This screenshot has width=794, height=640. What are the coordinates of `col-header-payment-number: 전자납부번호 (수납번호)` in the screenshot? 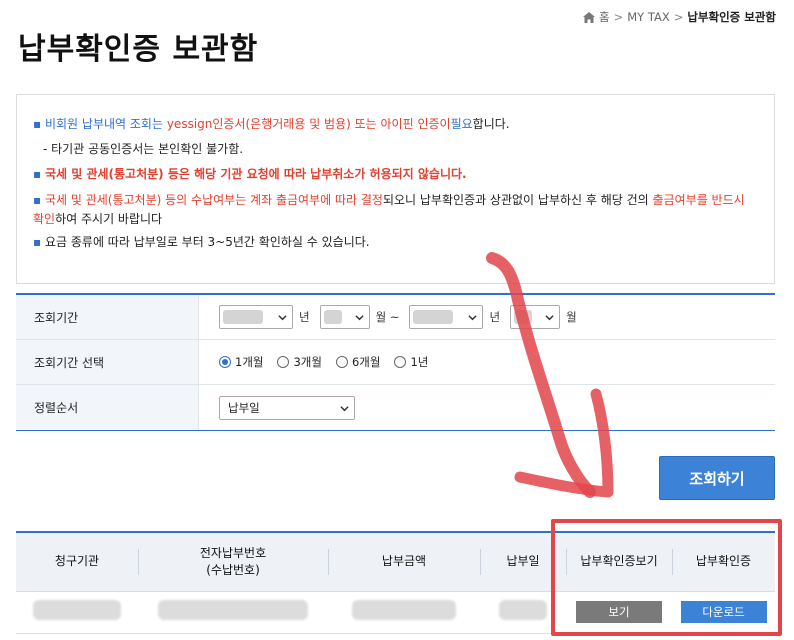 It's located at (233, 562).